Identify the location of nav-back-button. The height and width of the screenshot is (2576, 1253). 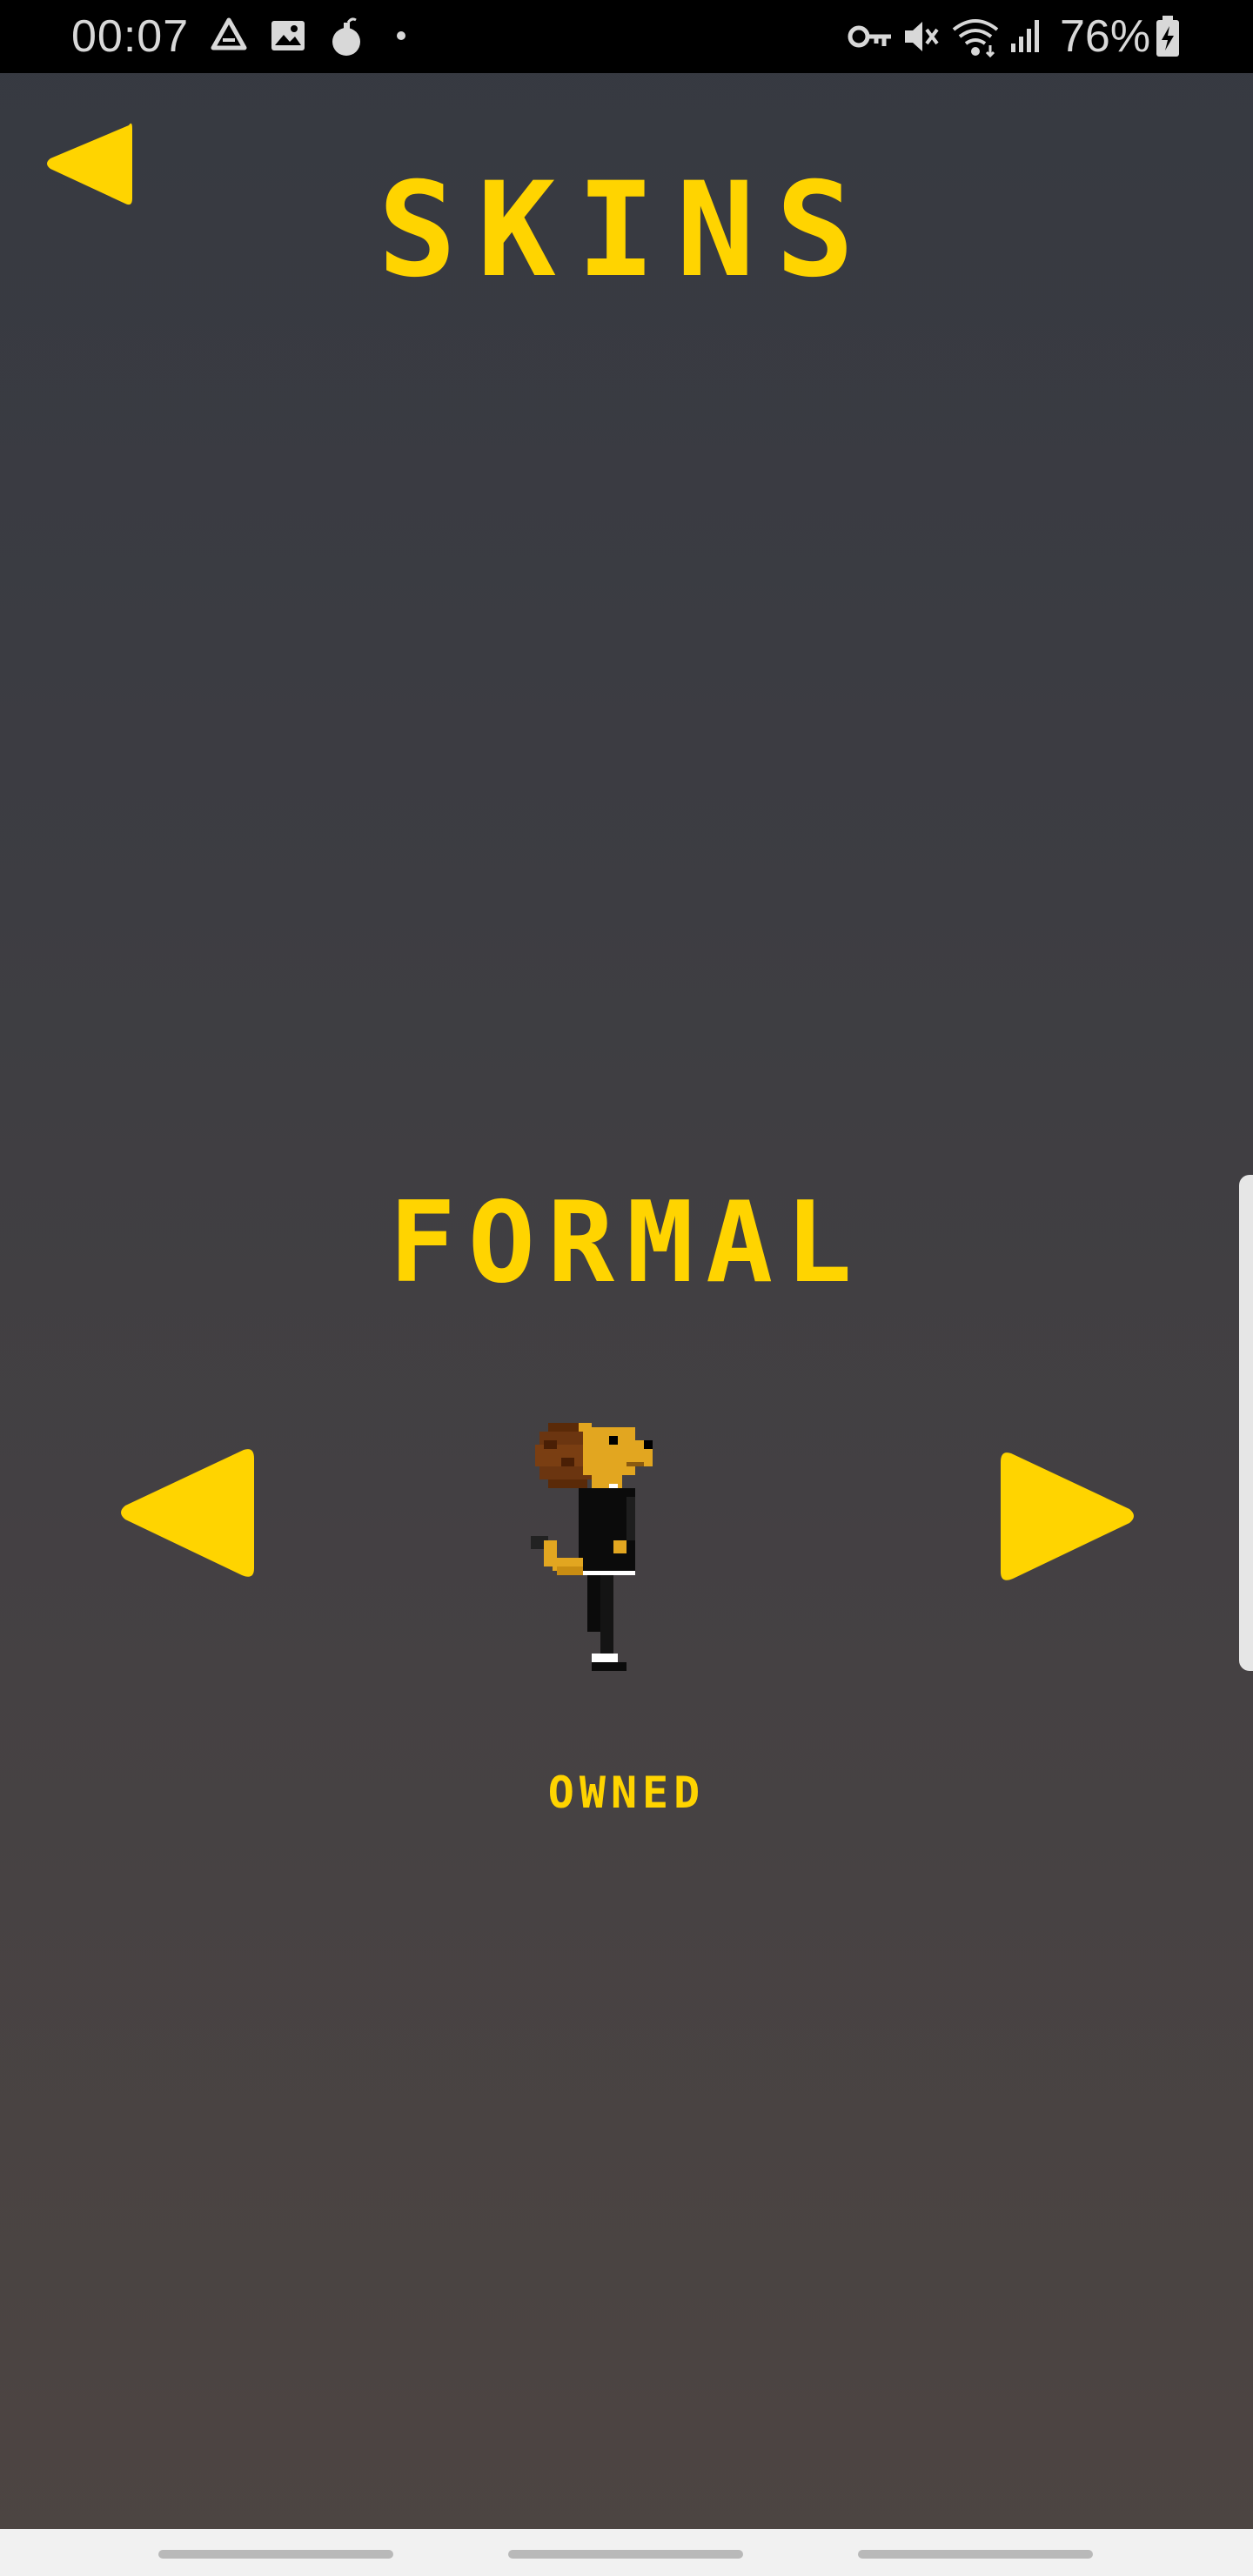
(976, 2554).